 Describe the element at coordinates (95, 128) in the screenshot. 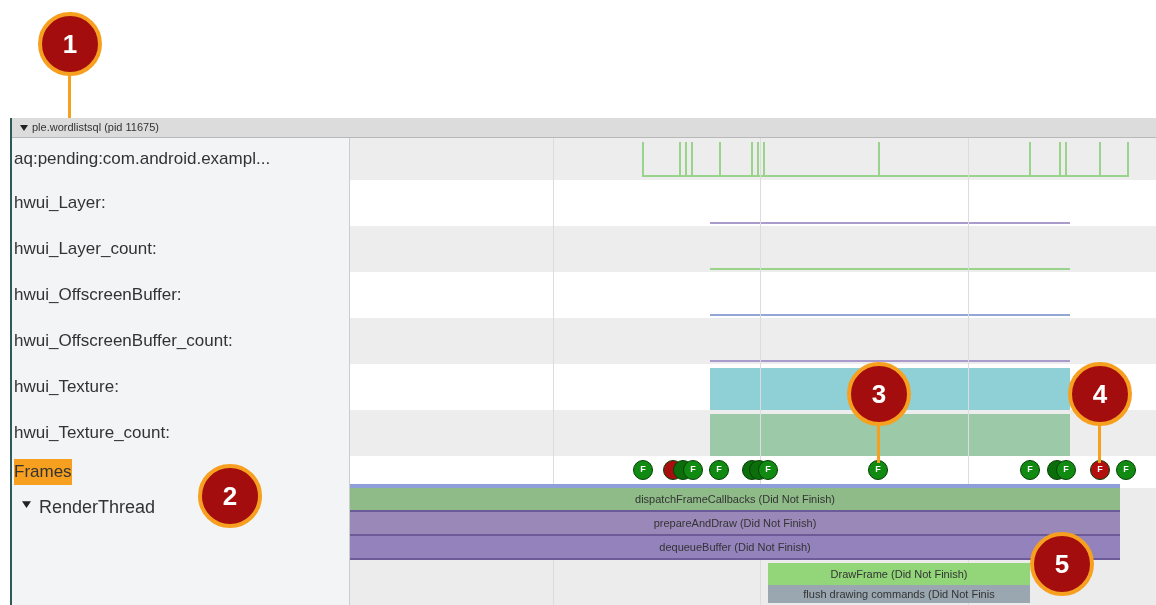

I see `process-title: ple.wordlistsql (pid 11675)` at that location.